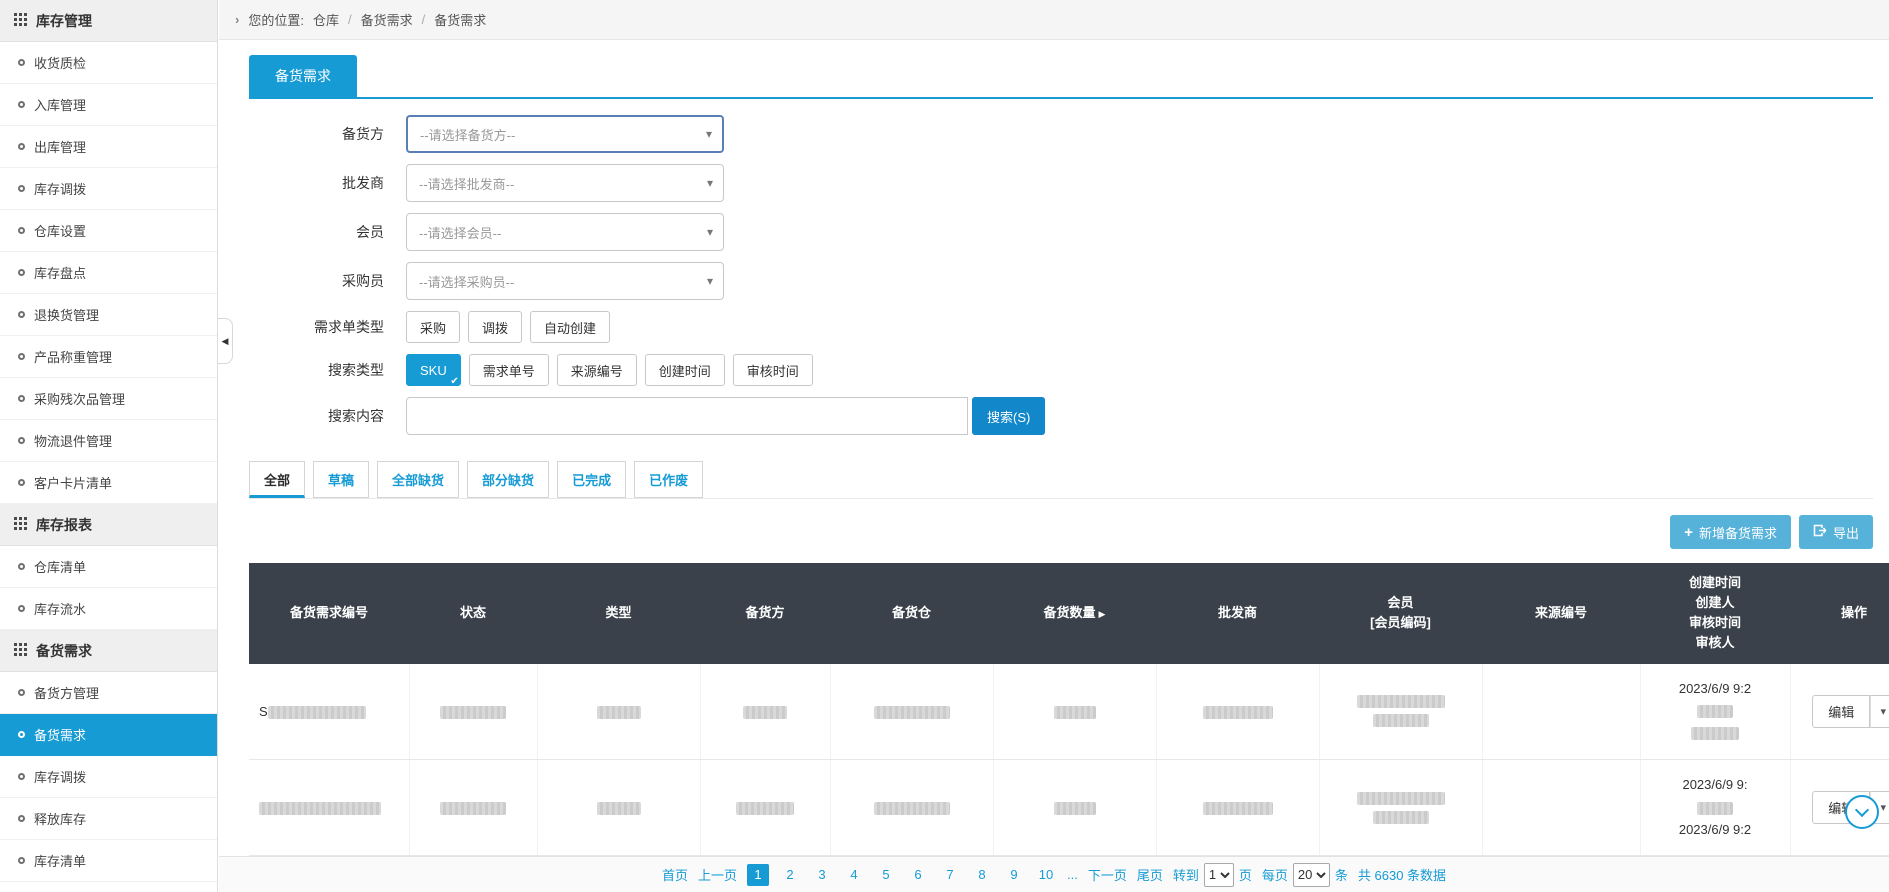 This screenshot has height=892, width=1889. I want to click on pagination-page-4: 4, so click(854, 875).